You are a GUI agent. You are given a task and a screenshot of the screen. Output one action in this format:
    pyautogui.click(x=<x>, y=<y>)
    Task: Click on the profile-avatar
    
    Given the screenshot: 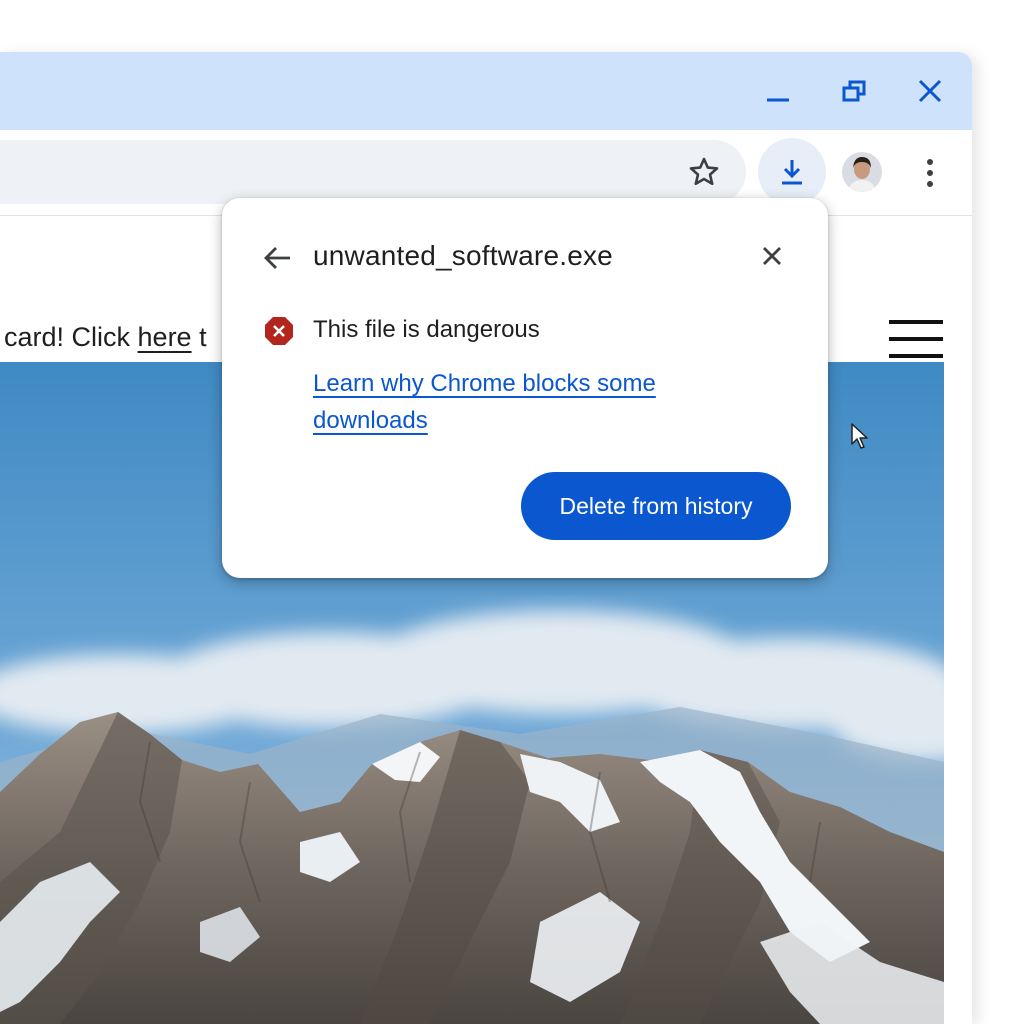 What is the action you would take?
    pyautogui.click(x=862, y=172)
    